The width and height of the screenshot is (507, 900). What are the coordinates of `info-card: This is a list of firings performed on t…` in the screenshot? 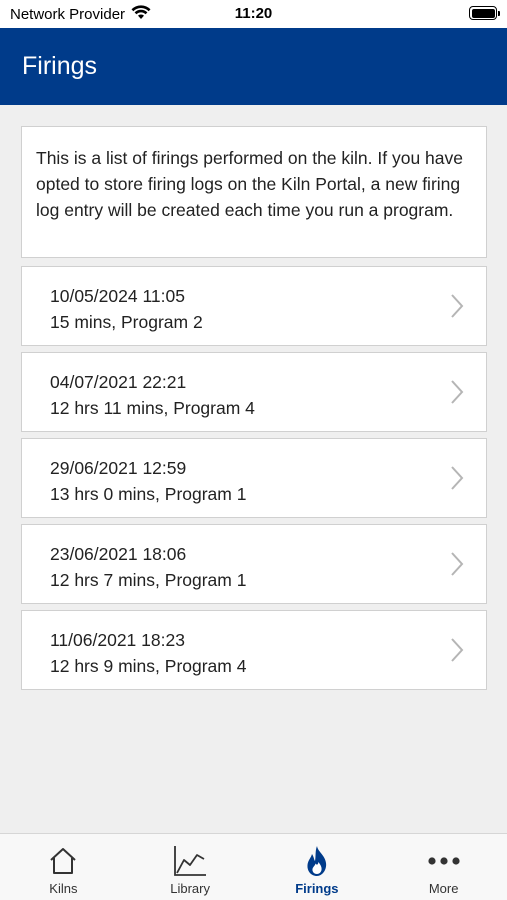 It's located at (254, 192).